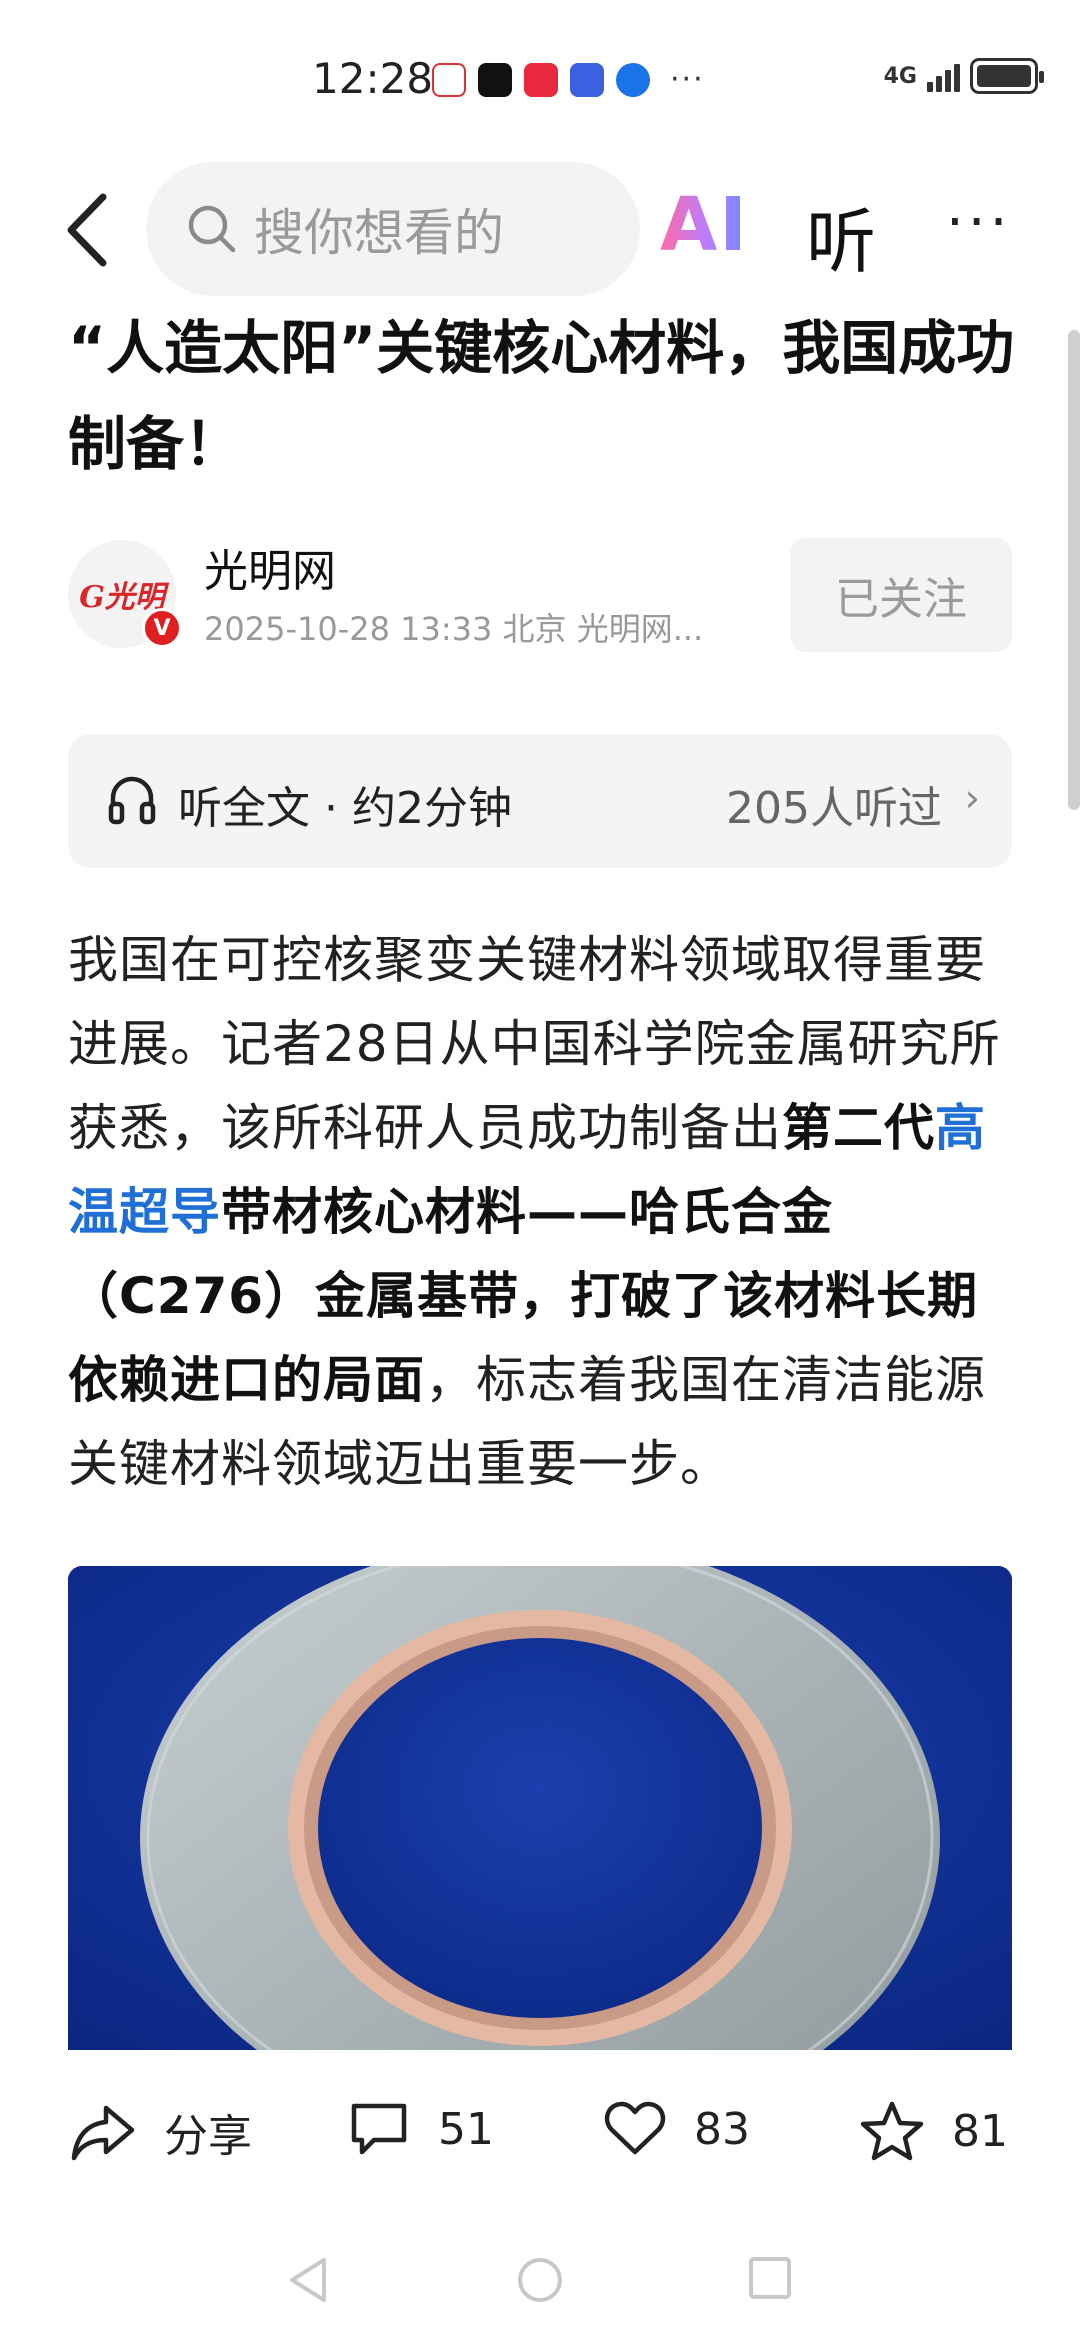 This screenshot has height=2340, width=1080. I want to click on shopping-app-icon, so click(541, 79).